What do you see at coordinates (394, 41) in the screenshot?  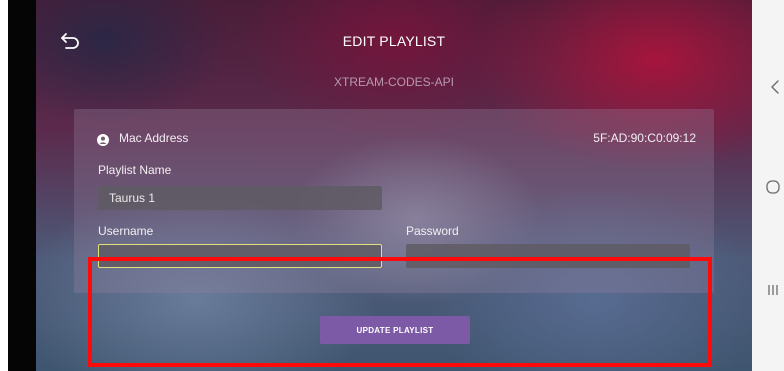 I see `page-title: EDIT PLAYLIST` at bounding box center [394, 41].